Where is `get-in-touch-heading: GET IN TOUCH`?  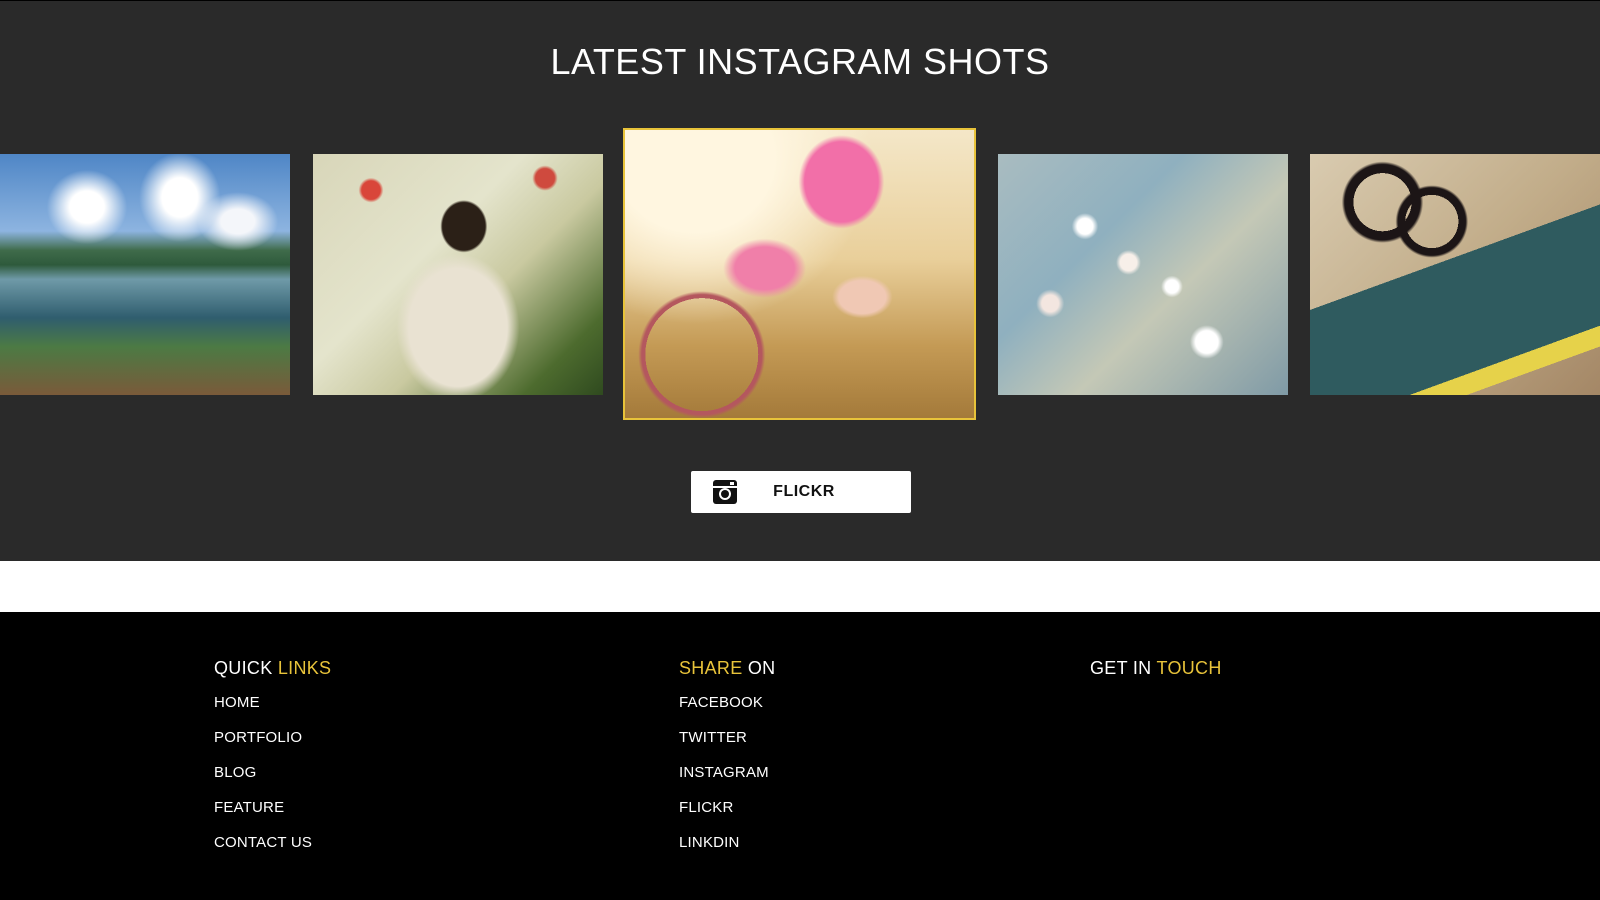
get-in-touch-heading: GET IN TOUCH is located at coordinates (1156, 668).